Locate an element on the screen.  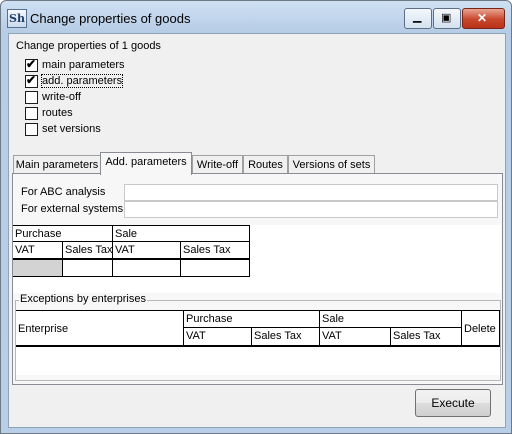
checkbox-label: write-off is located at coordinates (61, 97).